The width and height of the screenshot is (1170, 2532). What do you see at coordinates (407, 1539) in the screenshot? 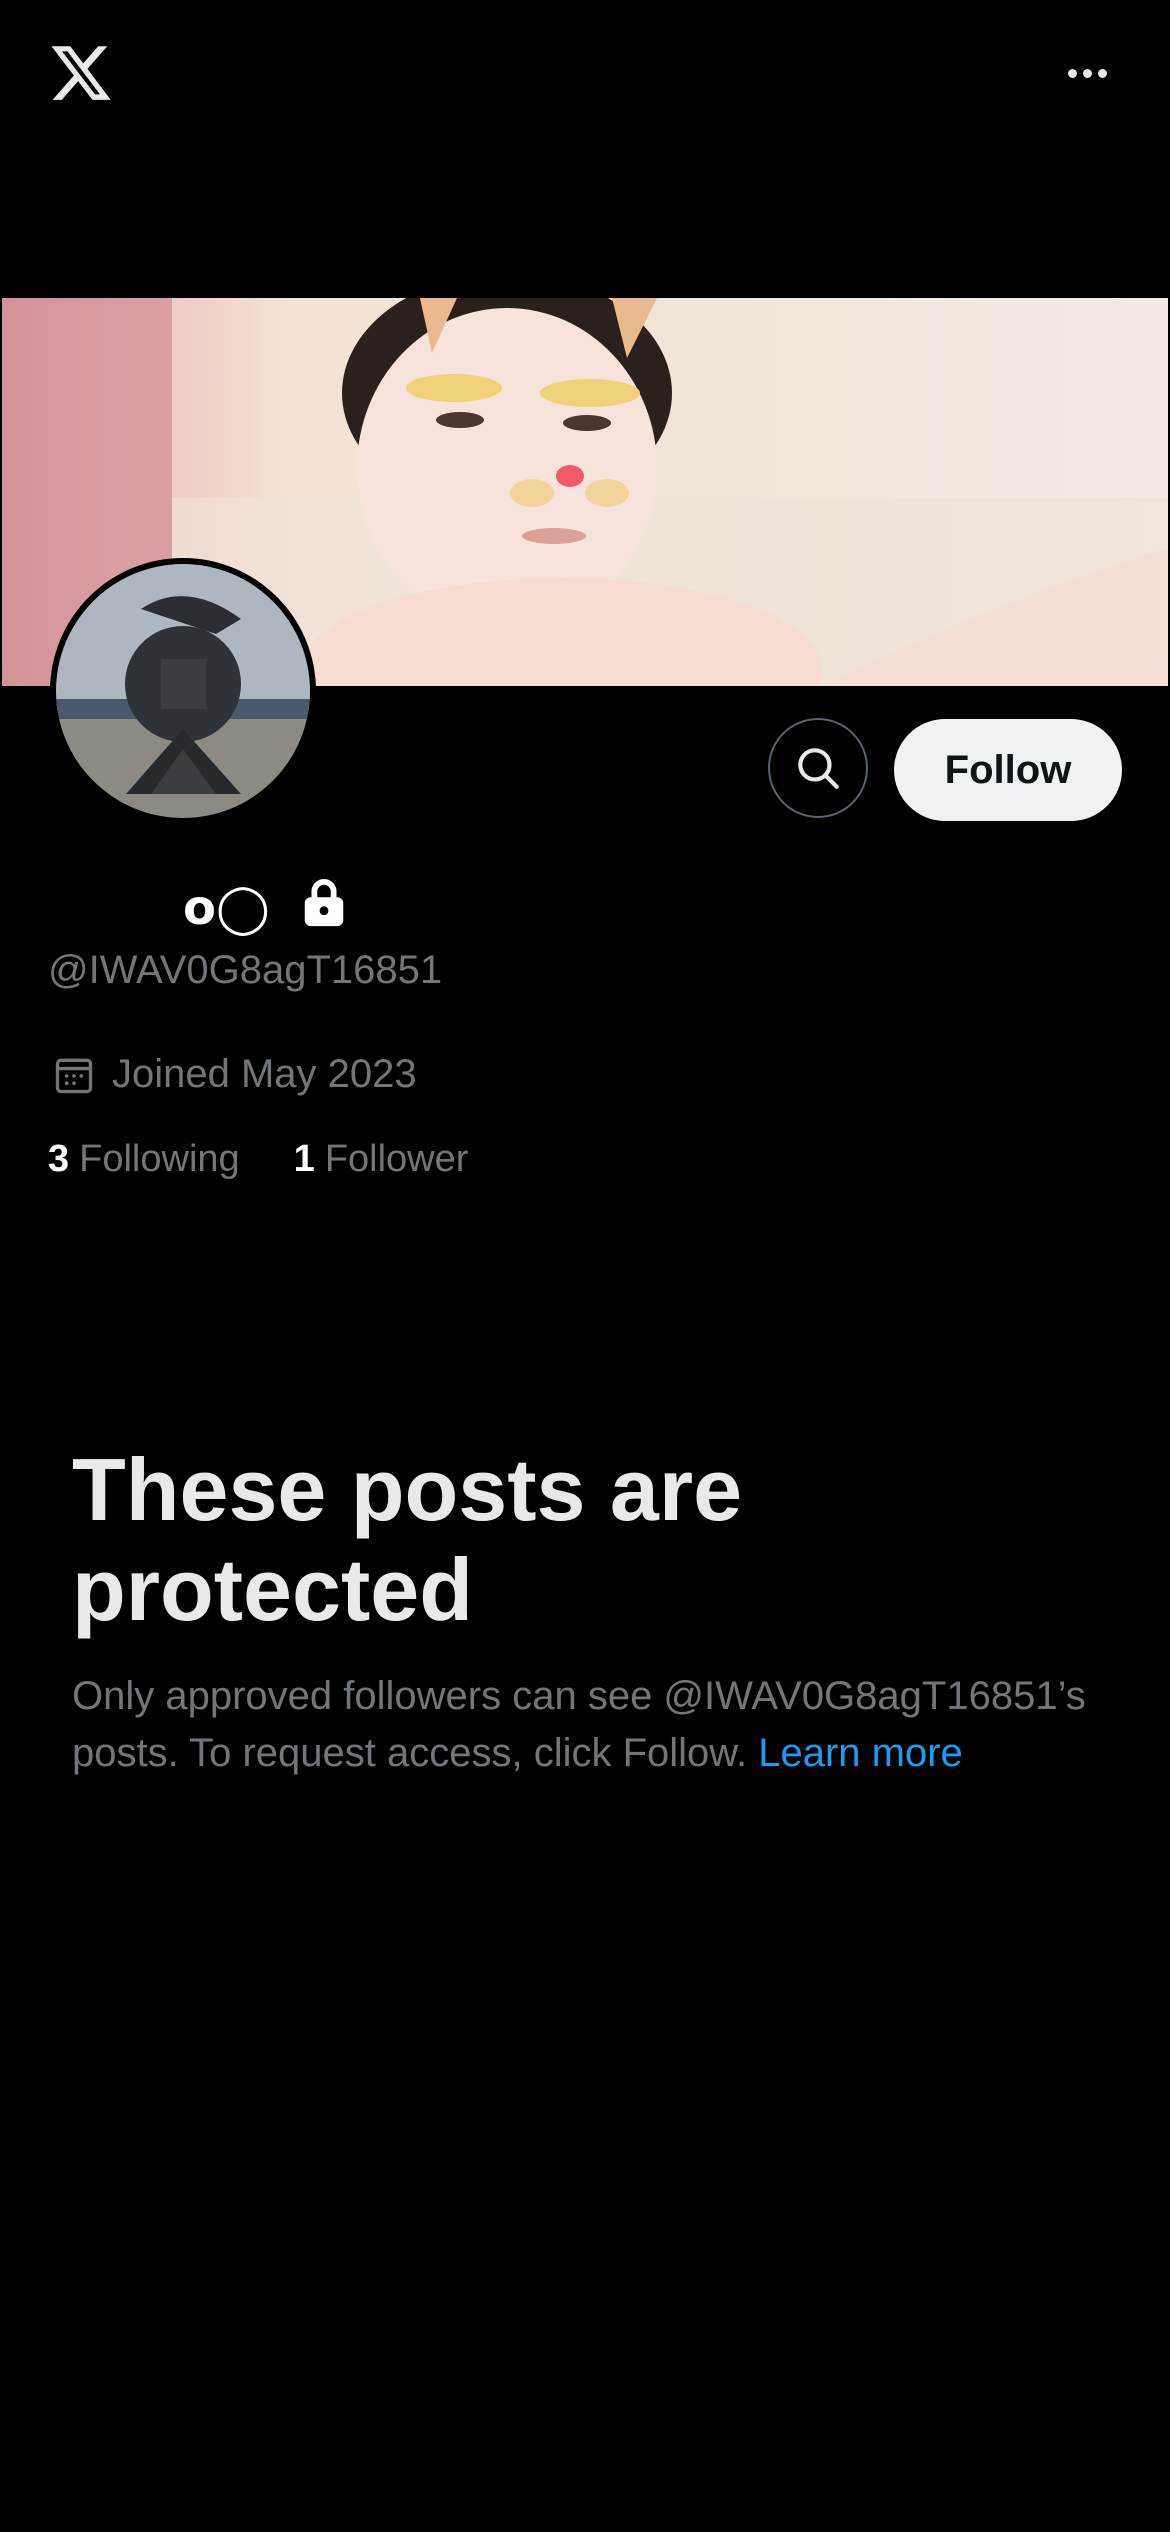
I see `protected-title: These posts are protected` at bounding box center [407, 1539].